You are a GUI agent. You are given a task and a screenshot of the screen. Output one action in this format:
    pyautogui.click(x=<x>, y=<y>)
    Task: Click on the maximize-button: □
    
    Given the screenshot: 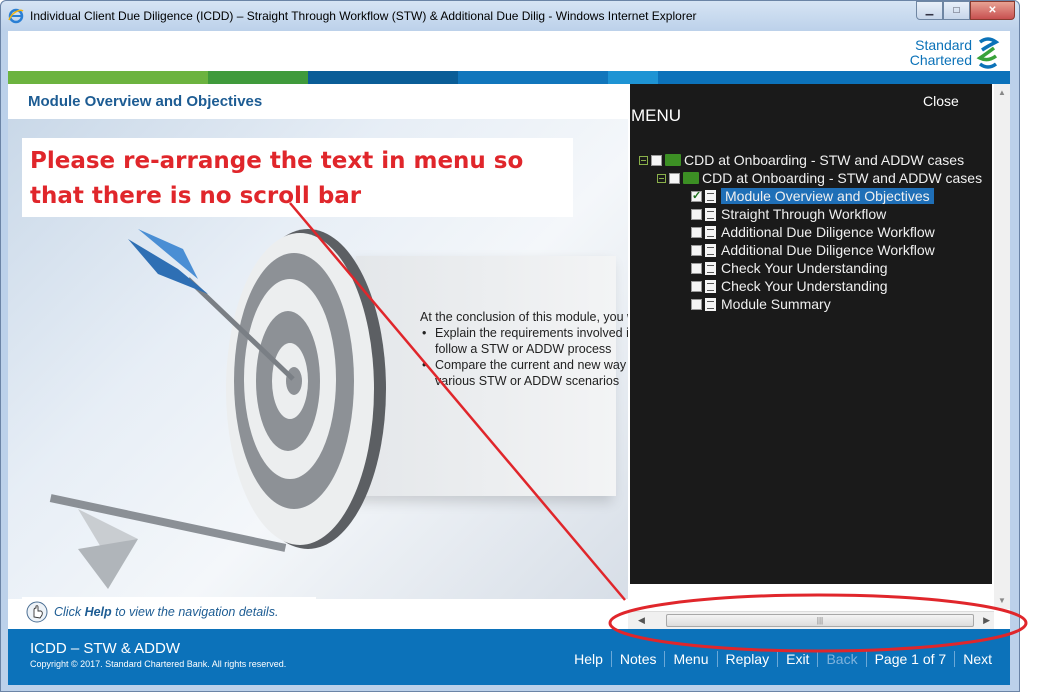 What is the action you would take?
    pyautogui.click(x=956, y=10)
    